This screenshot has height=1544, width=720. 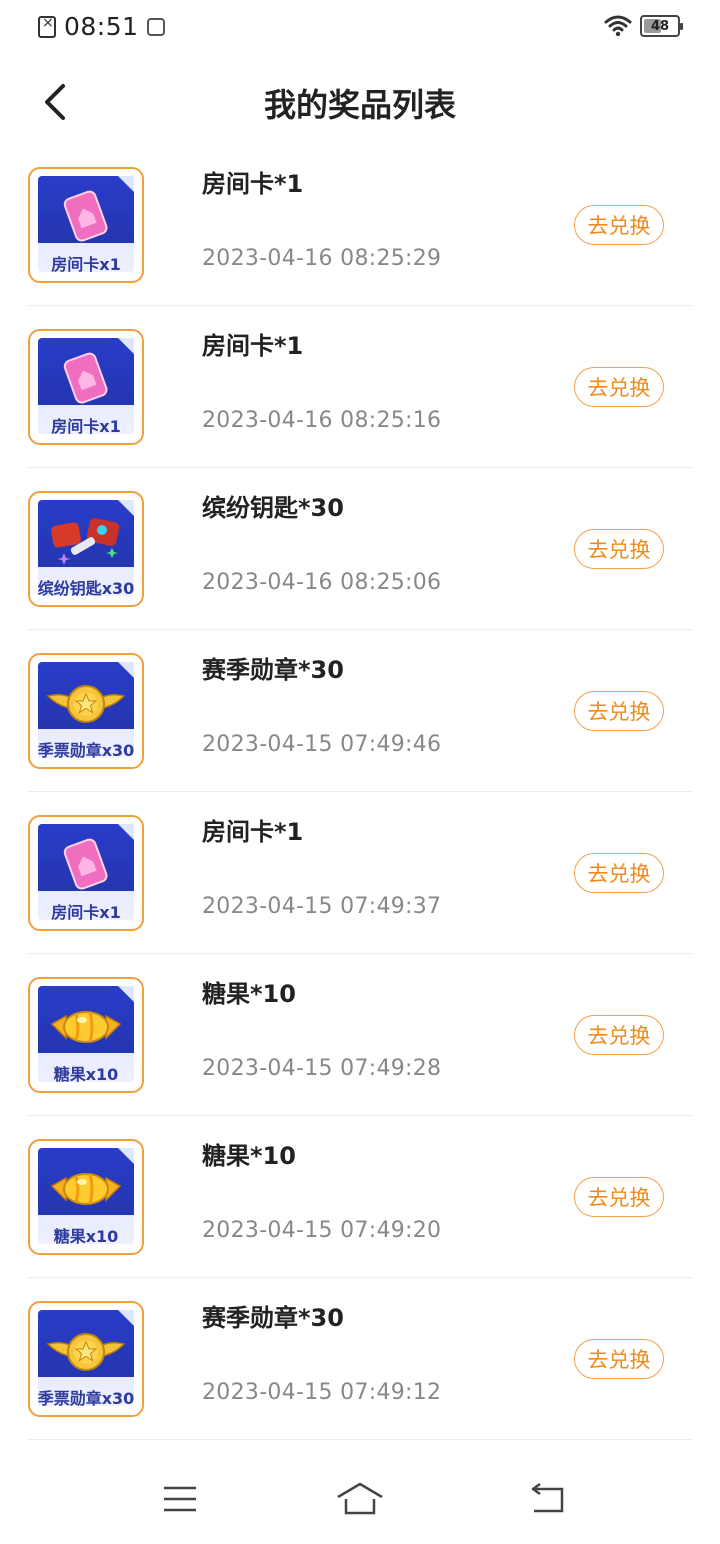 I want to click on status-right: 48, so click(x=643, y=26).